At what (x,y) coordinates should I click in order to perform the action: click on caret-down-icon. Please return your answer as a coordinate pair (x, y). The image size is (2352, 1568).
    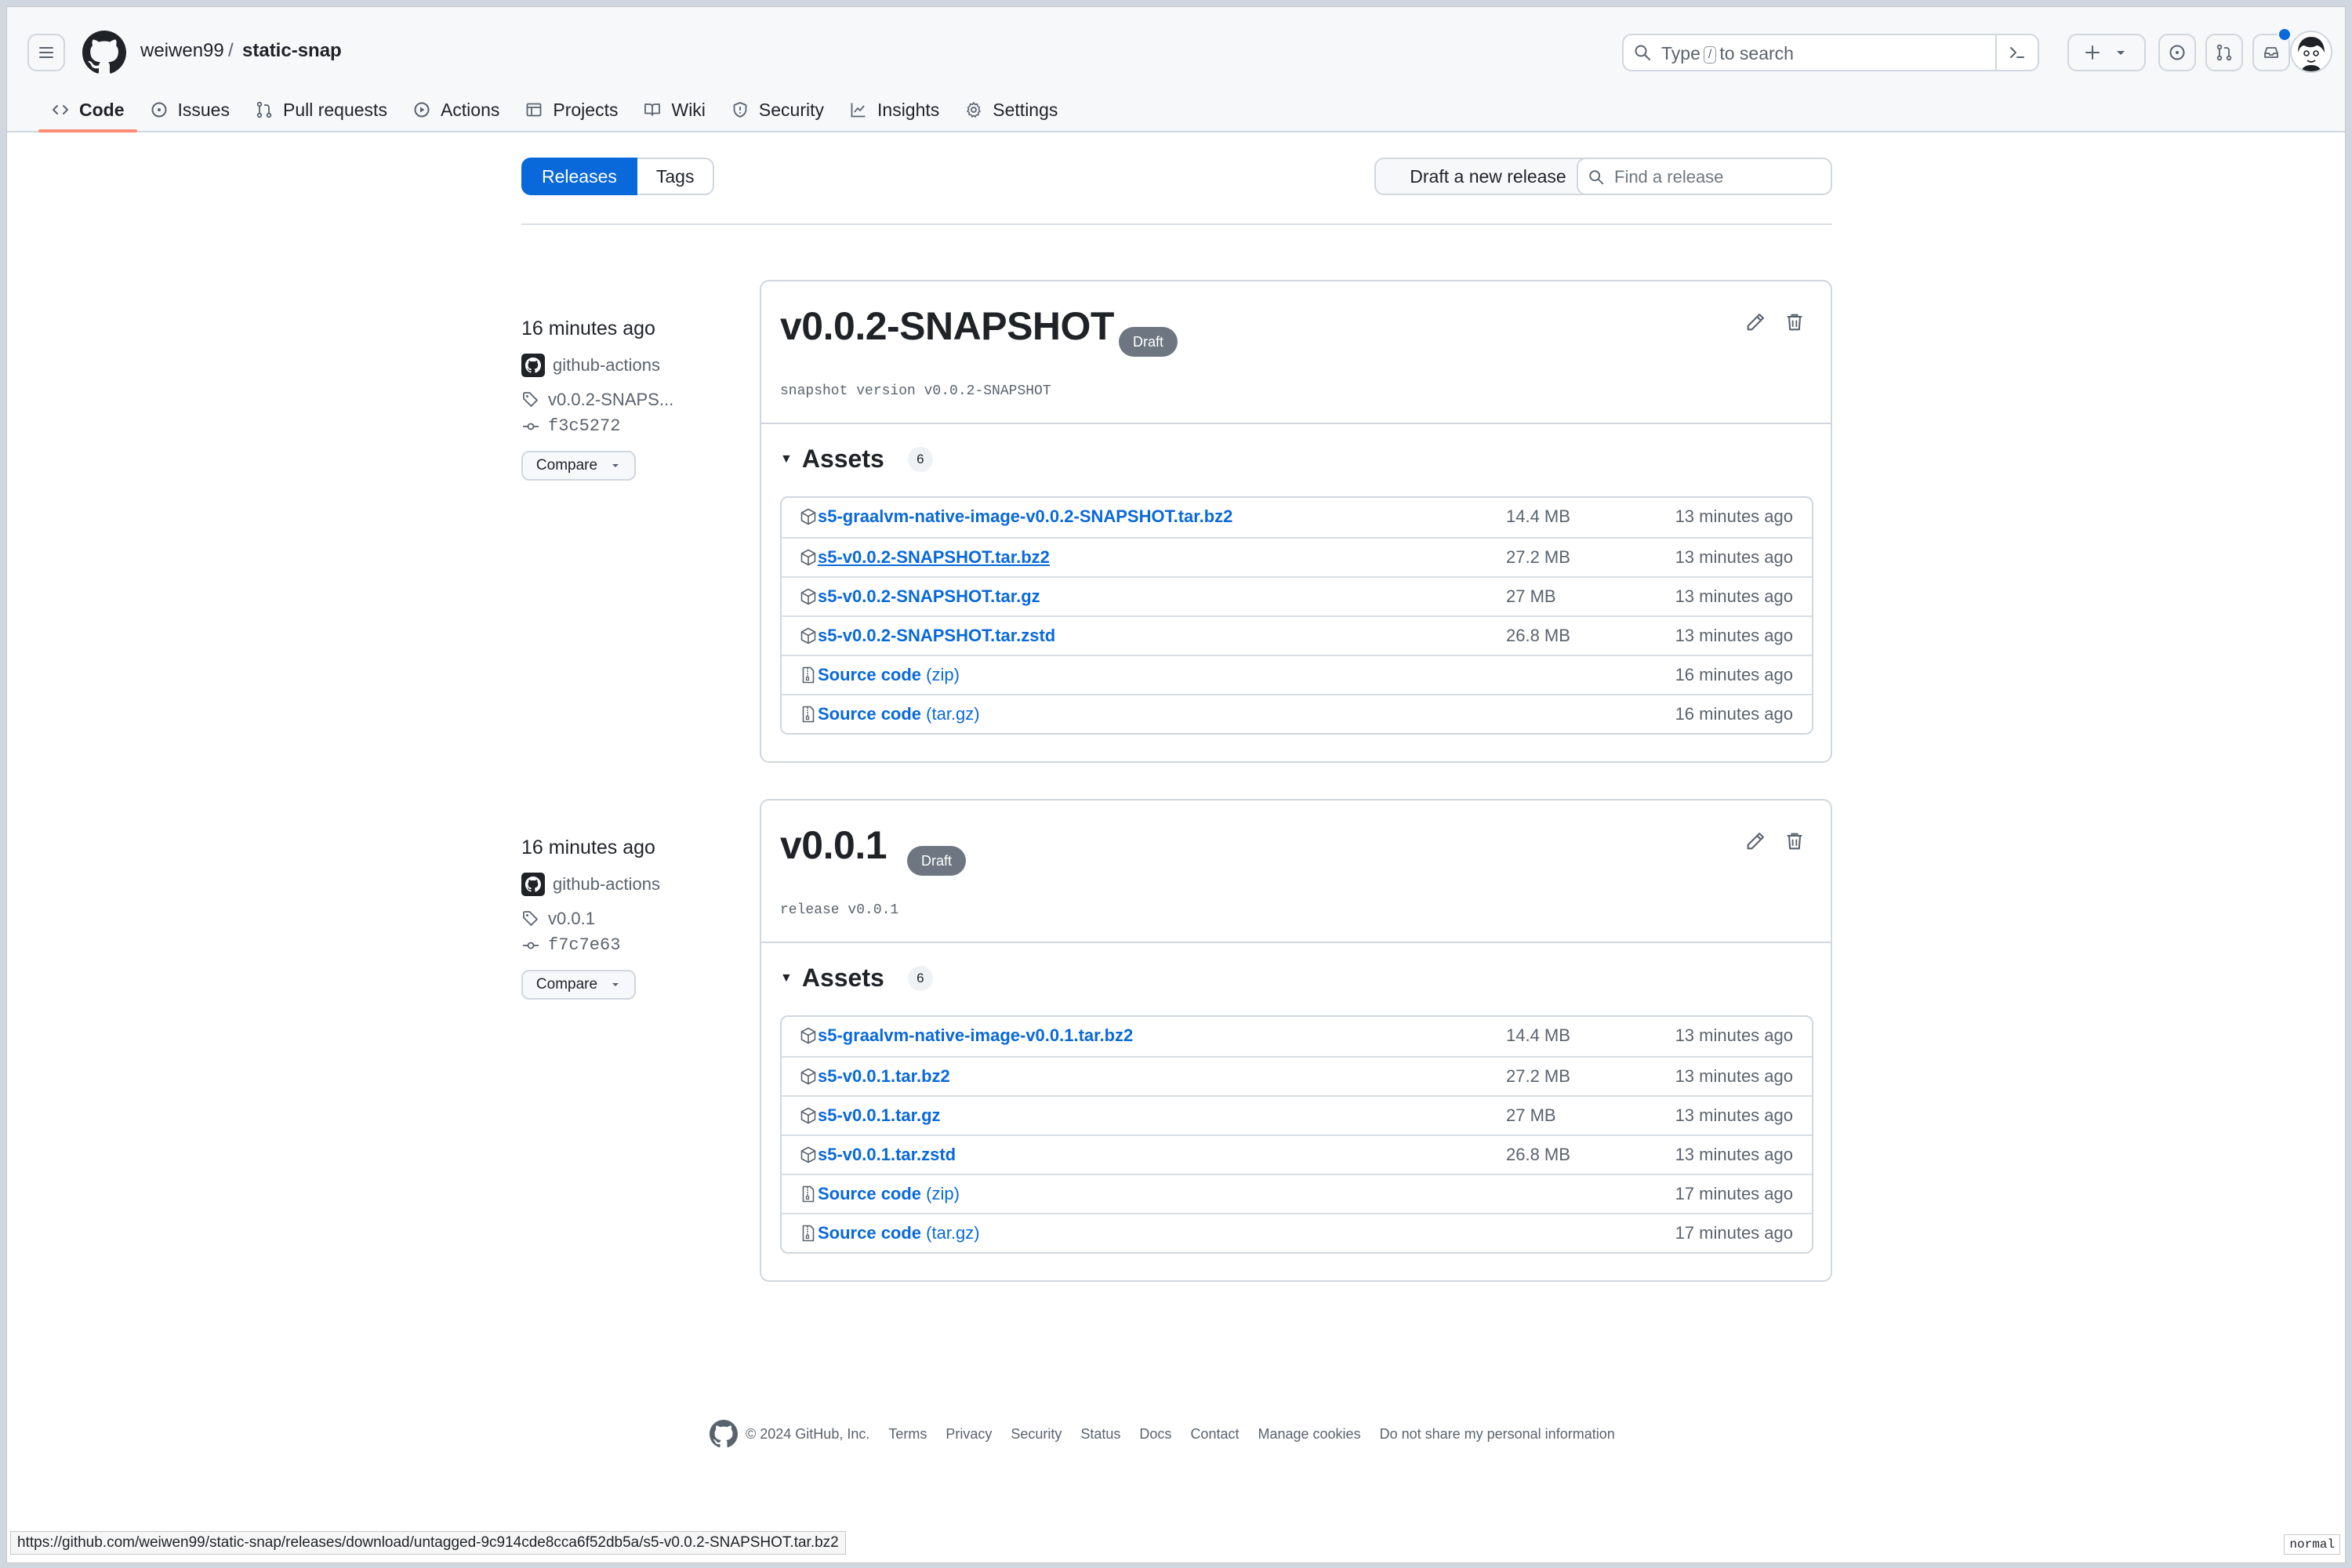
    Looking at the image, I should click on (615, 465).